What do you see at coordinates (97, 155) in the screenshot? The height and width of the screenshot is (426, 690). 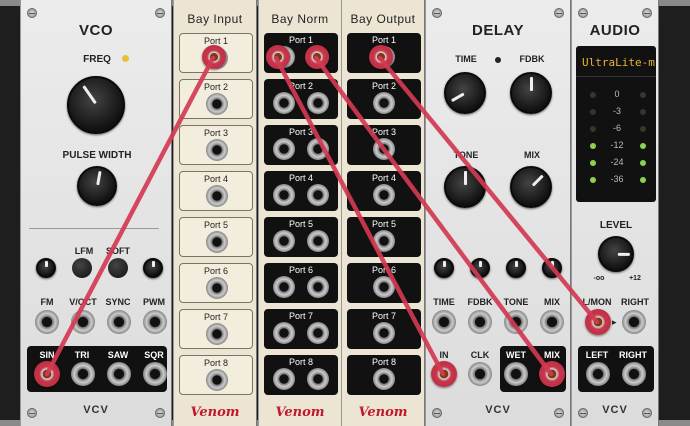 I see `pulse-width-label: PULSE WIDTH` at bounding box center [97, 155].